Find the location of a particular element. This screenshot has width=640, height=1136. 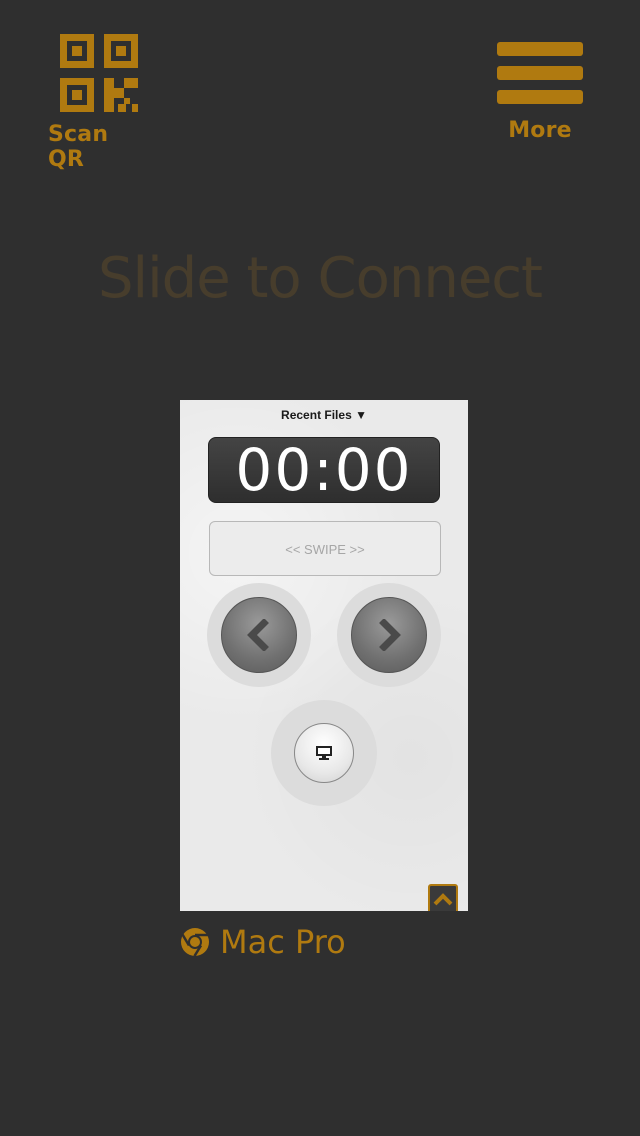

prev-slide-button is located at coordinates (259, 635).